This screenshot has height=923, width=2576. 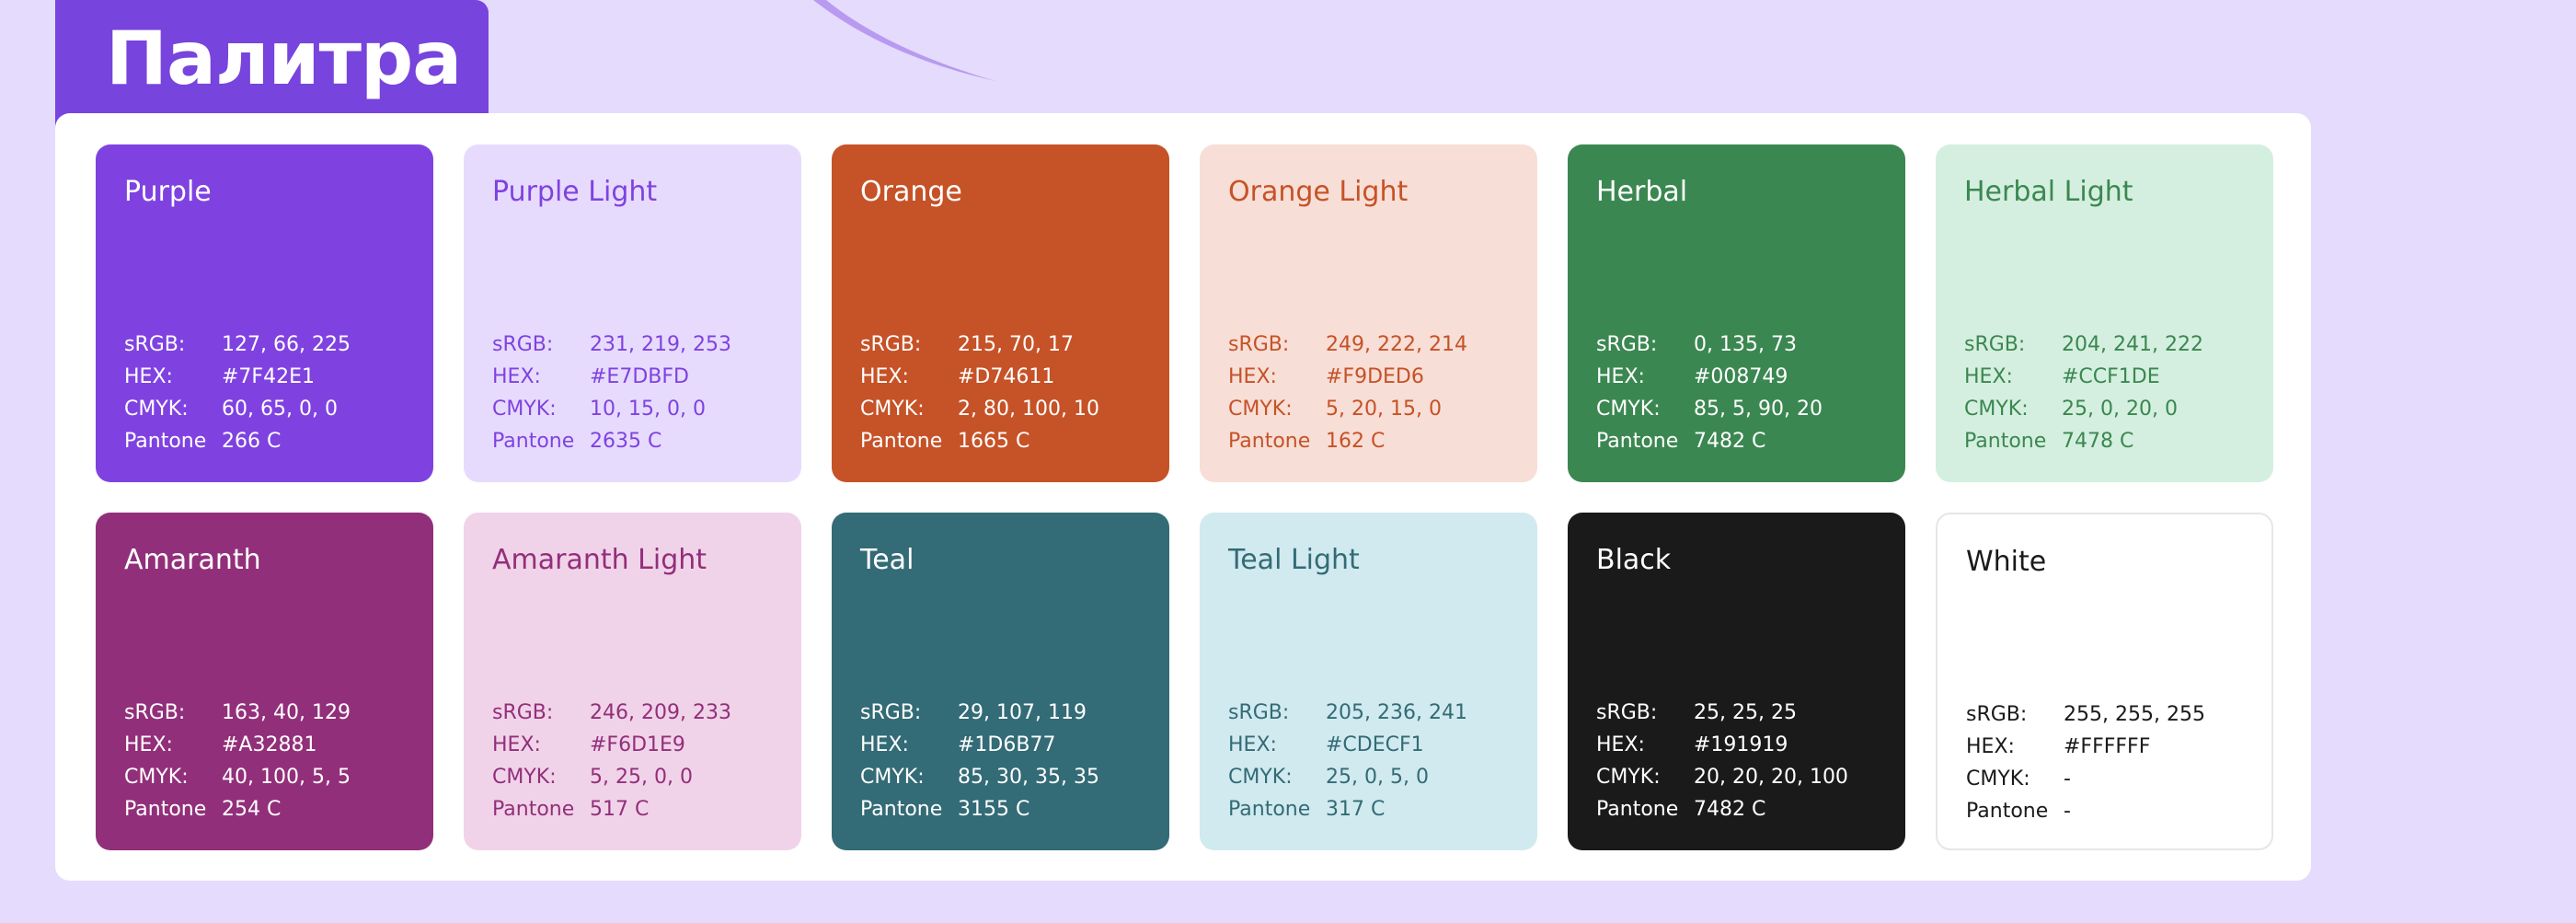 I want to click on spec-row: sRGB: 255, 255, 255, so click(x=2085, y=714).